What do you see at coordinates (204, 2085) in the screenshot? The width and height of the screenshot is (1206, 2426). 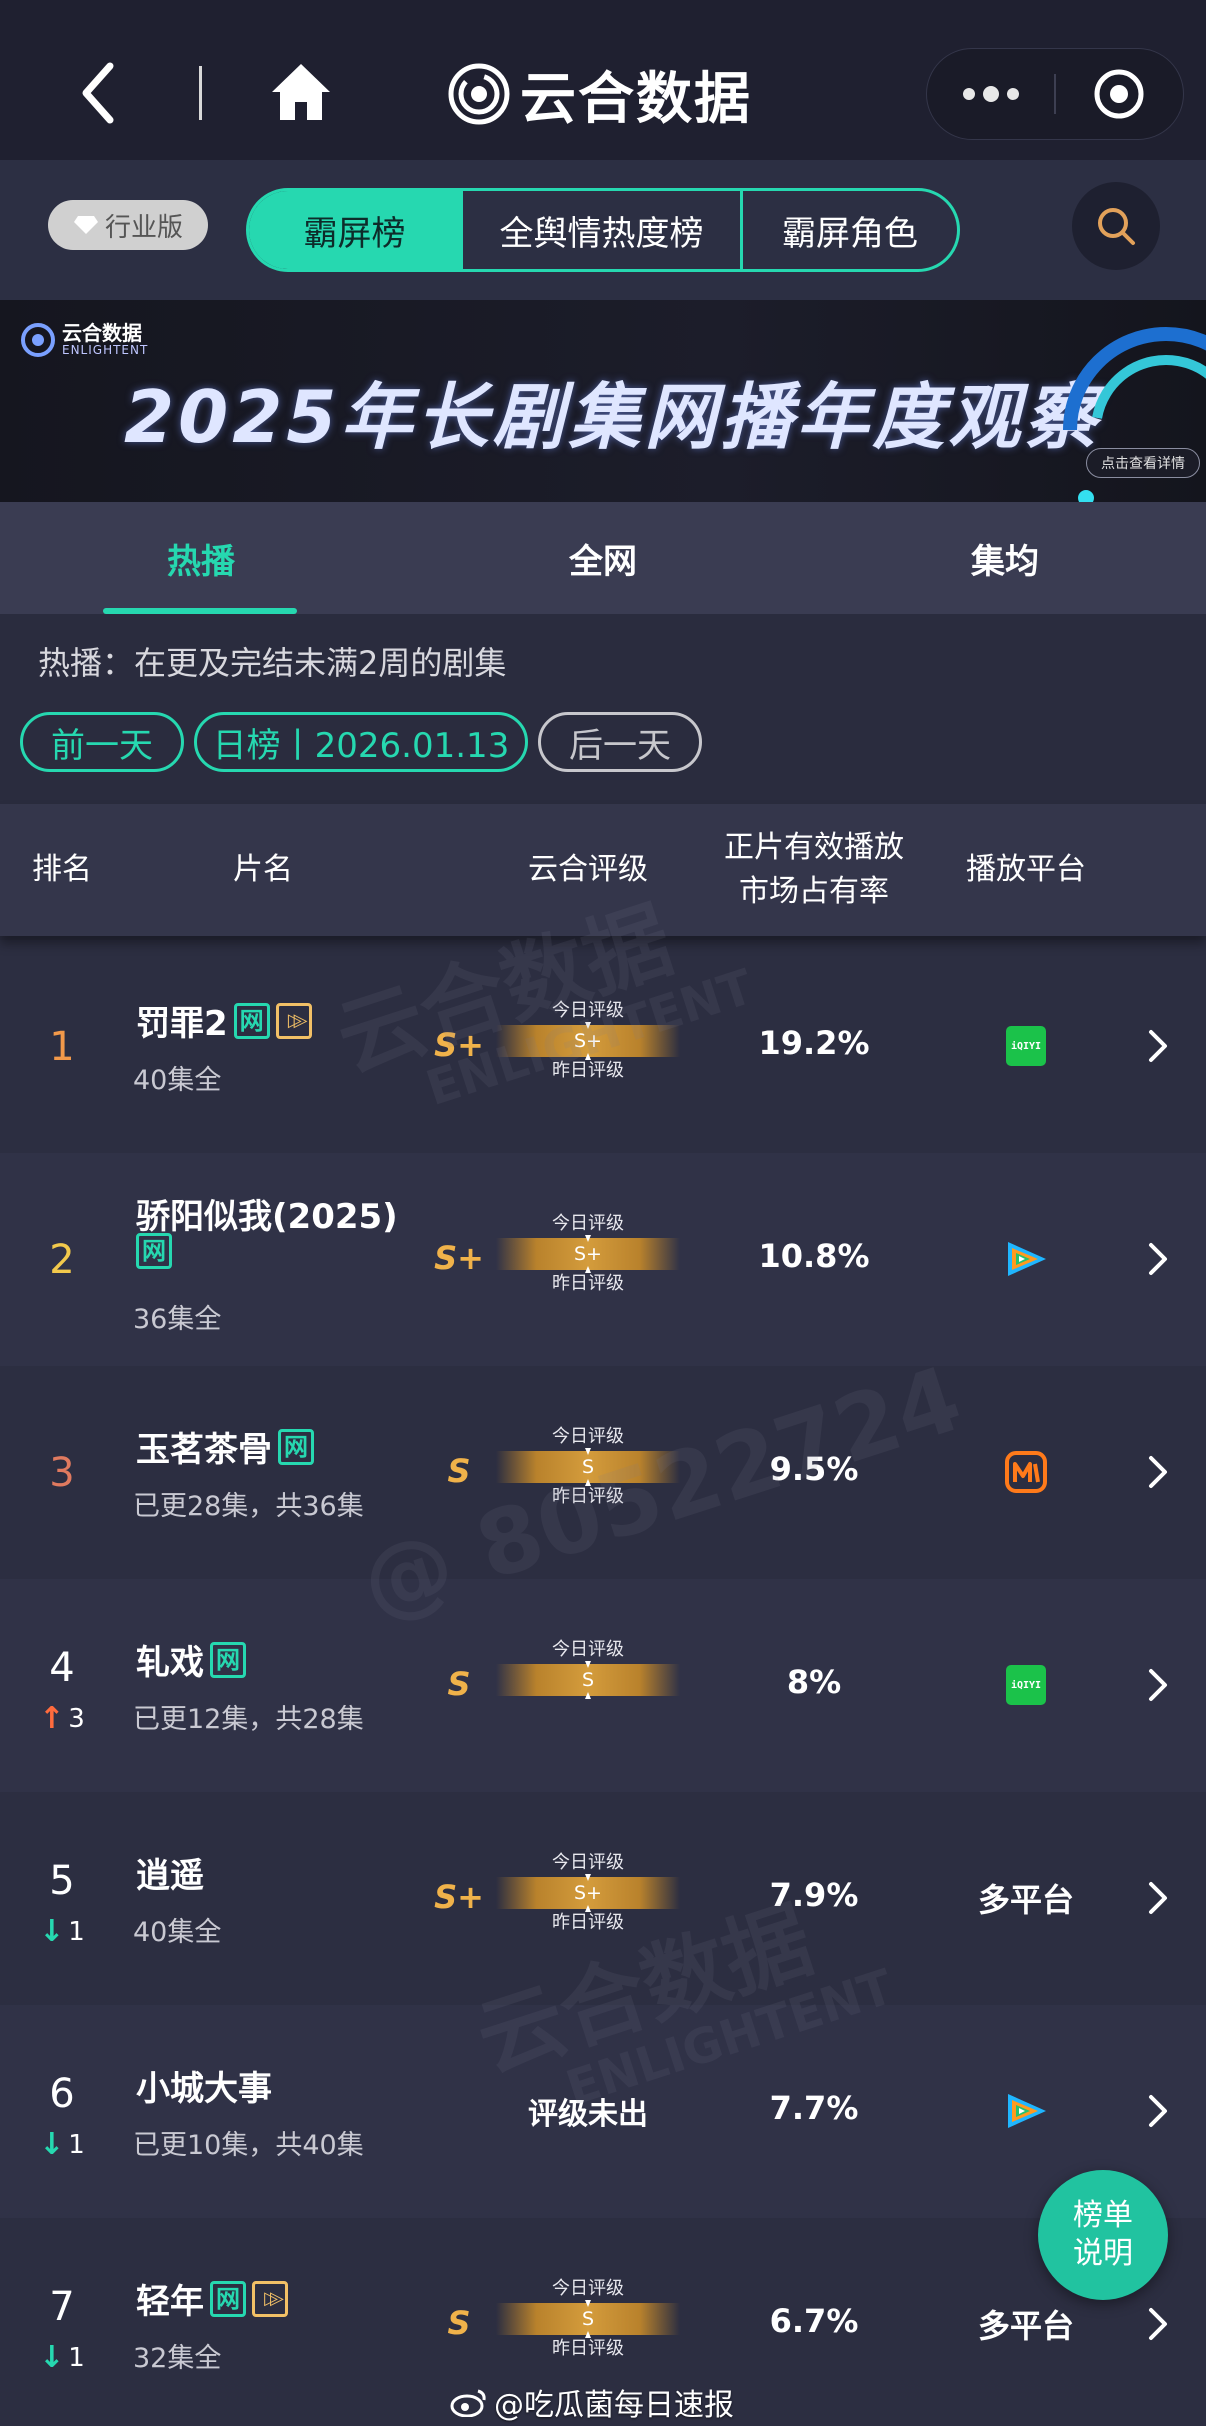 I see `show-title: 小城大事` at bounding box center [204, 2085].